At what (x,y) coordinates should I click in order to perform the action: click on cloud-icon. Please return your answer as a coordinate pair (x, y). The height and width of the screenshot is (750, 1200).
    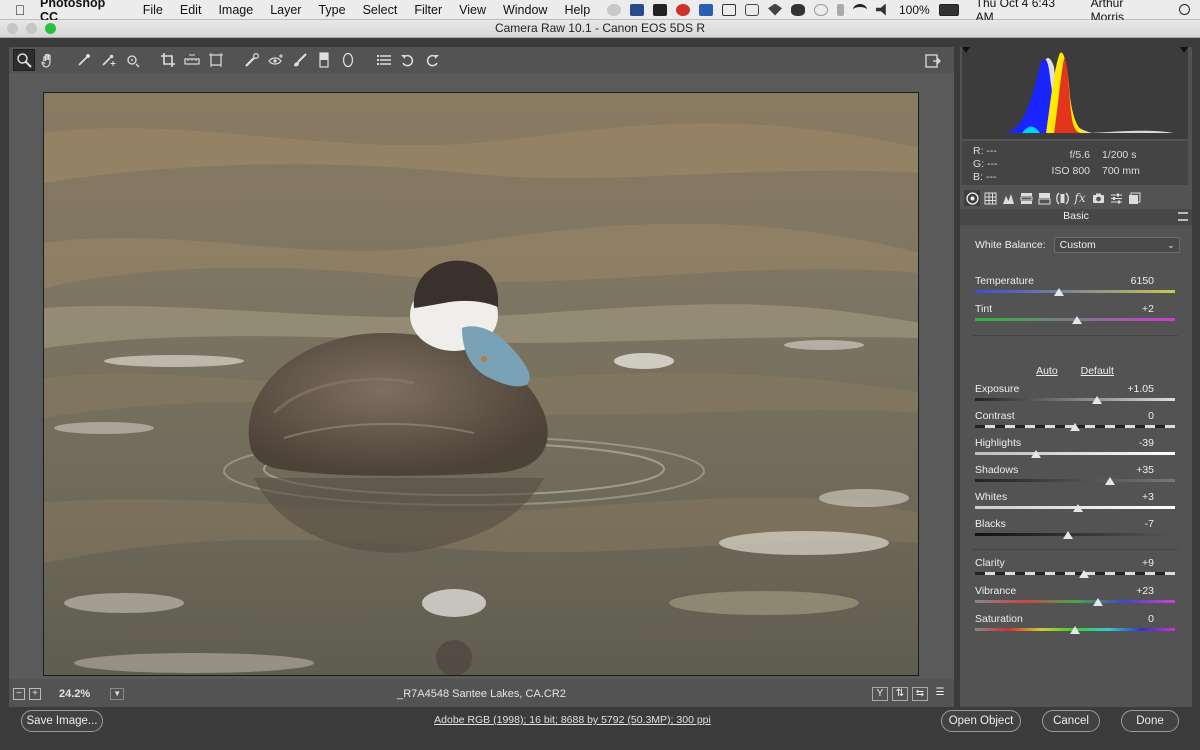
    Looking at the image, I should click on (637, 9).